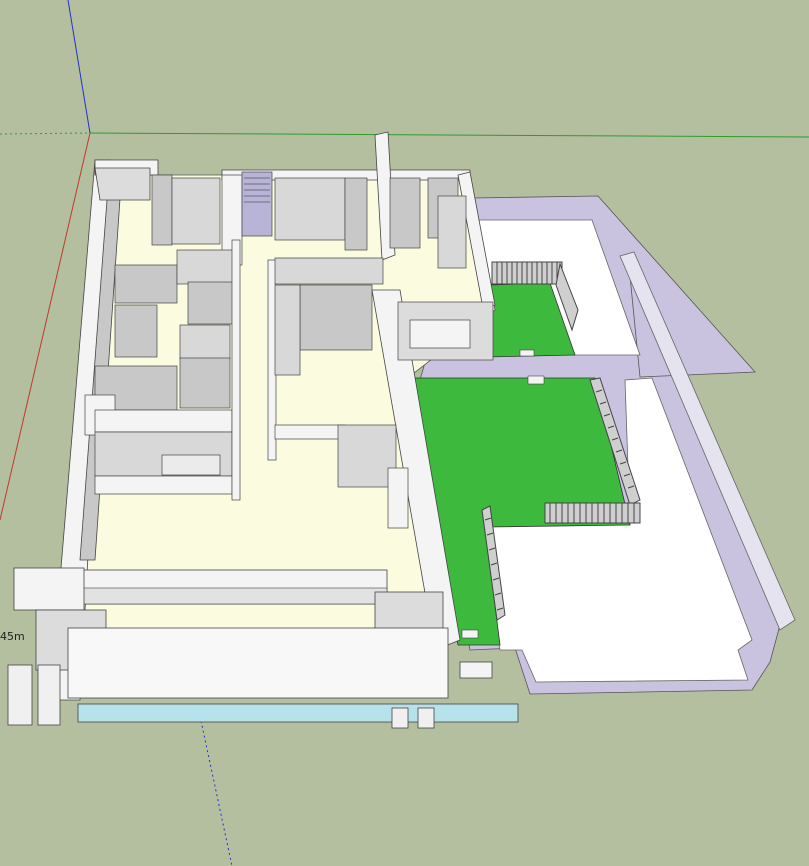  I want to click on room-wall-d, so click(136, 331).